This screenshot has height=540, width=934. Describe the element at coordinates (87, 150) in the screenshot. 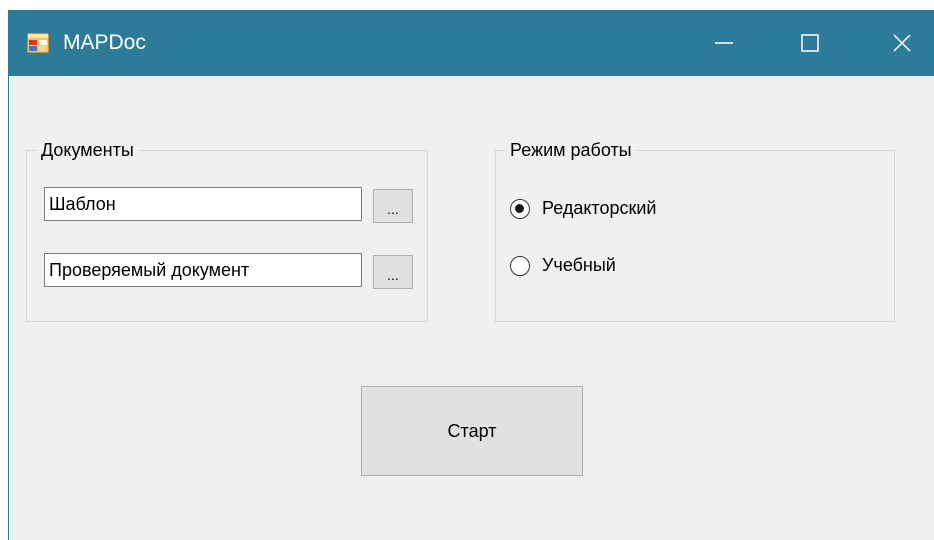

I see `documents-group-label: Документы` at that location.